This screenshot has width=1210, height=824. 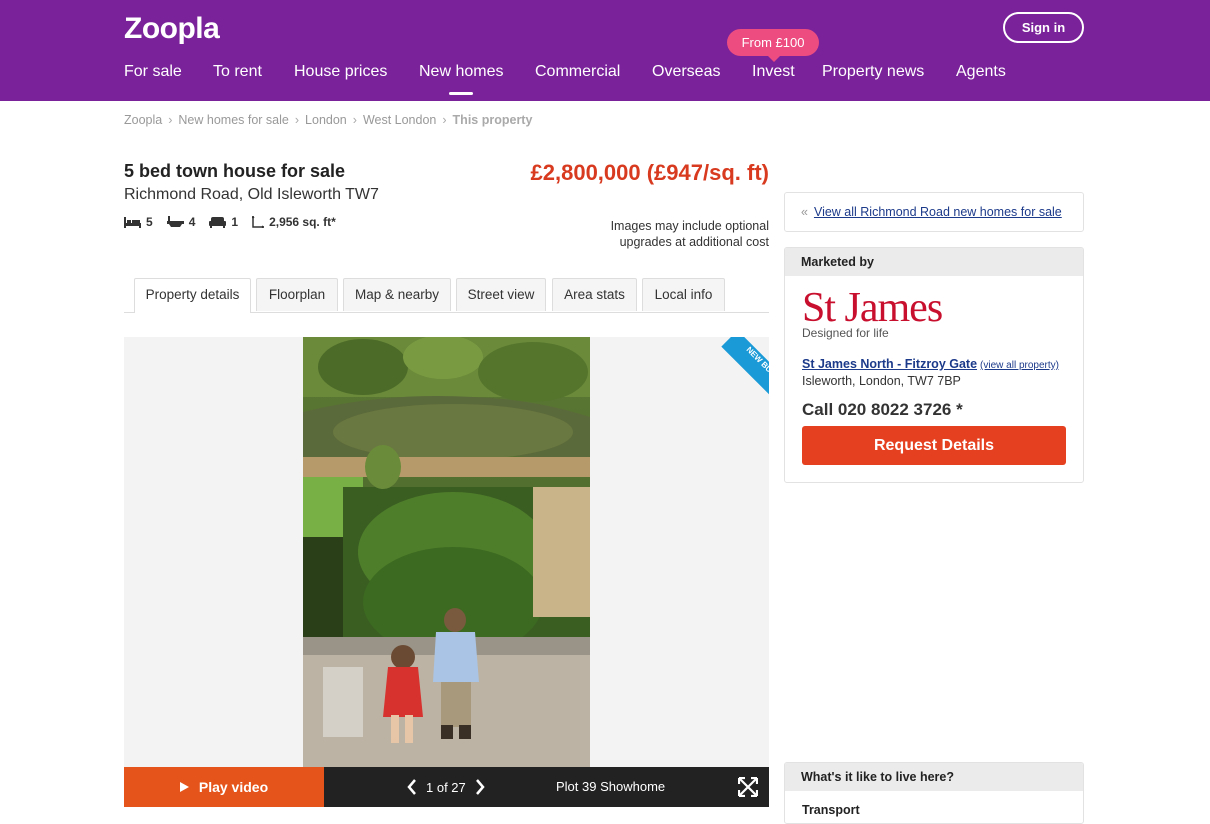 I want to click on sofa-icon, so click(x=218, y=222).